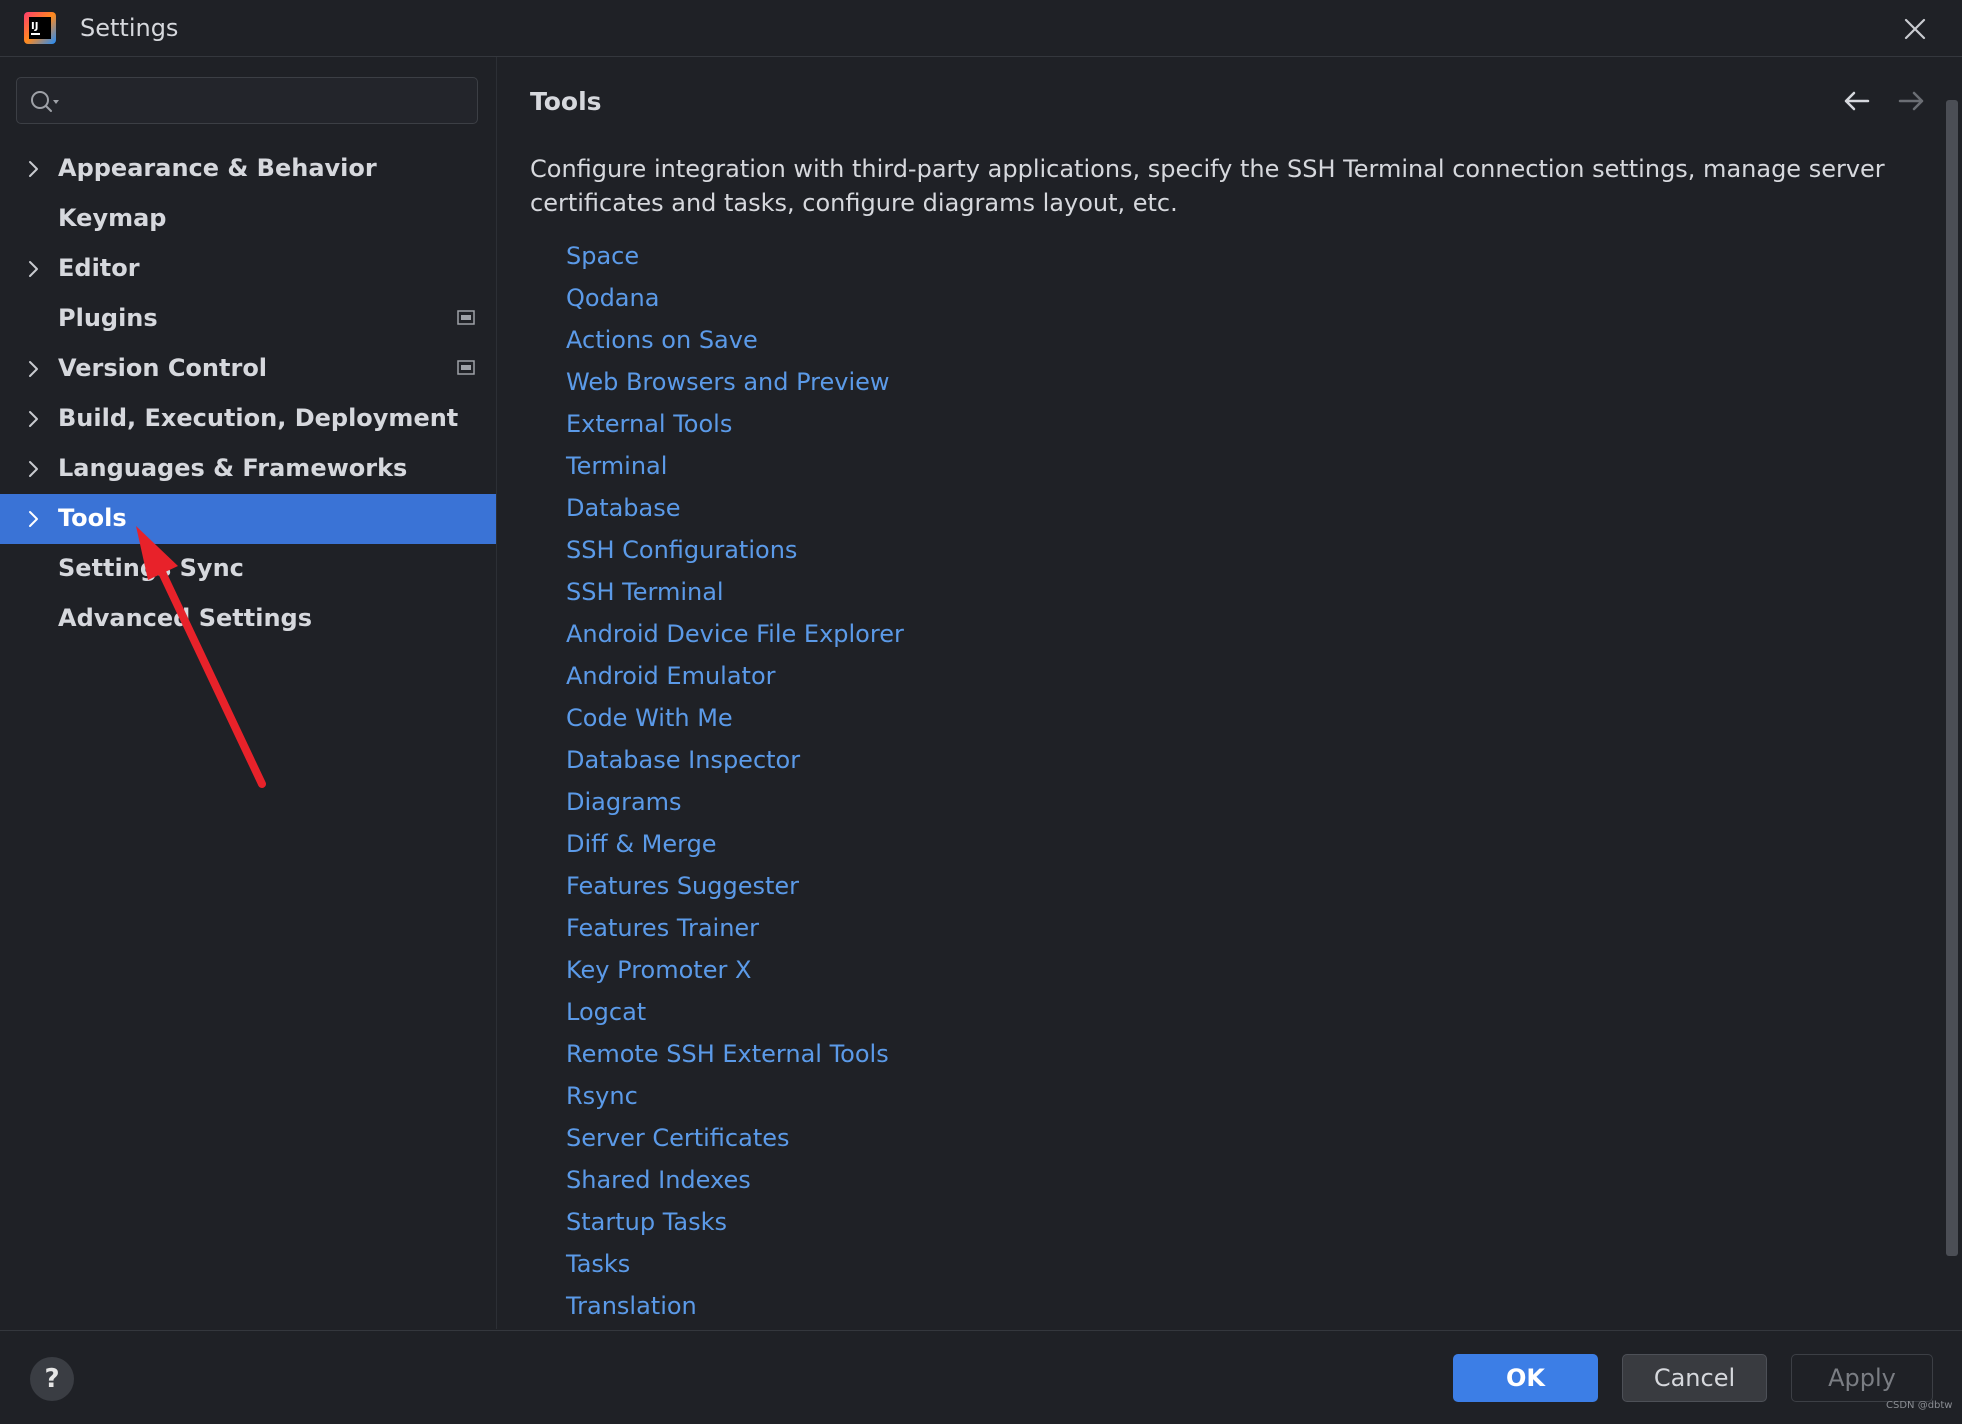 The image size is (1962, 1424). I want to click on link-tasks: Tasks, so click(598, 1264).